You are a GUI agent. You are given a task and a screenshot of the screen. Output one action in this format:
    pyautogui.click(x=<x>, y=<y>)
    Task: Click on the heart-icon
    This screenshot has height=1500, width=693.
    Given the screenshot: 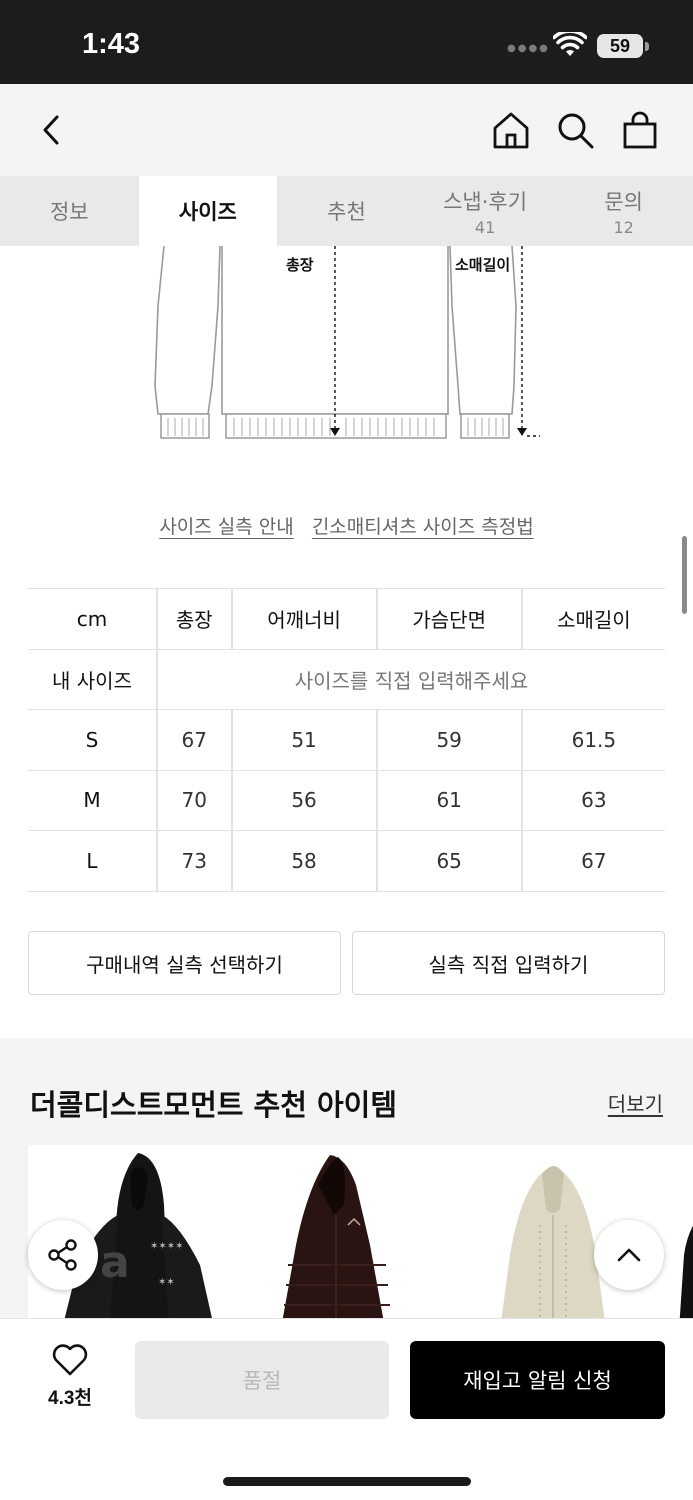 What is the action you would take?
    pyautogui.click(x=70, y=1360)
    